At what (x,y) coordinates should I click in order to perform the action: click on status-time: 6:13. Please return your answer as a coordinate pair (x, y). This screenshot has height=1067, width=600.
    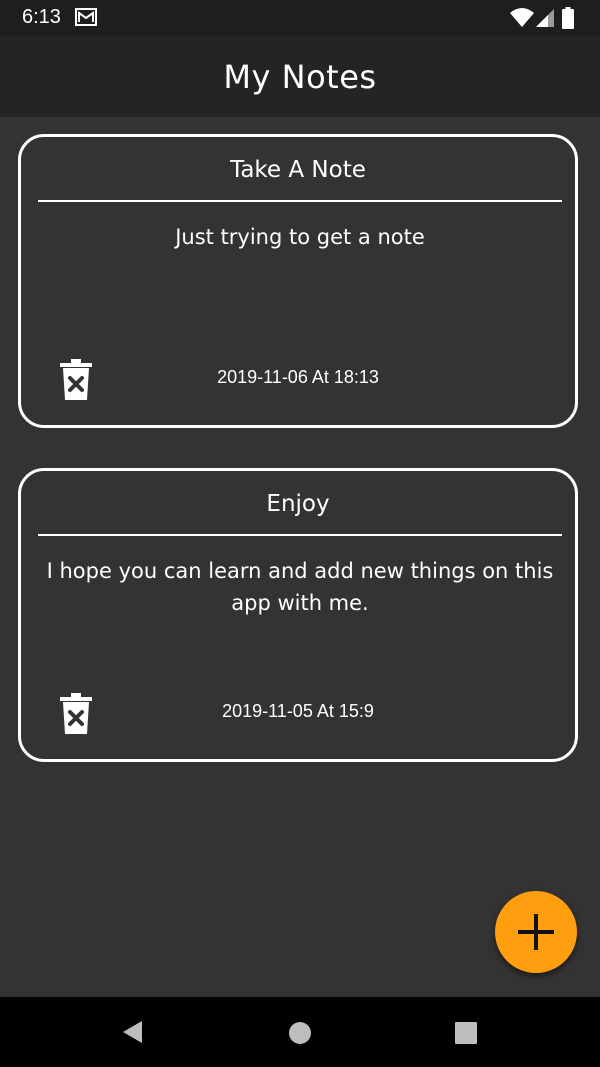
    Looking at the image, I should click on (41, 17).